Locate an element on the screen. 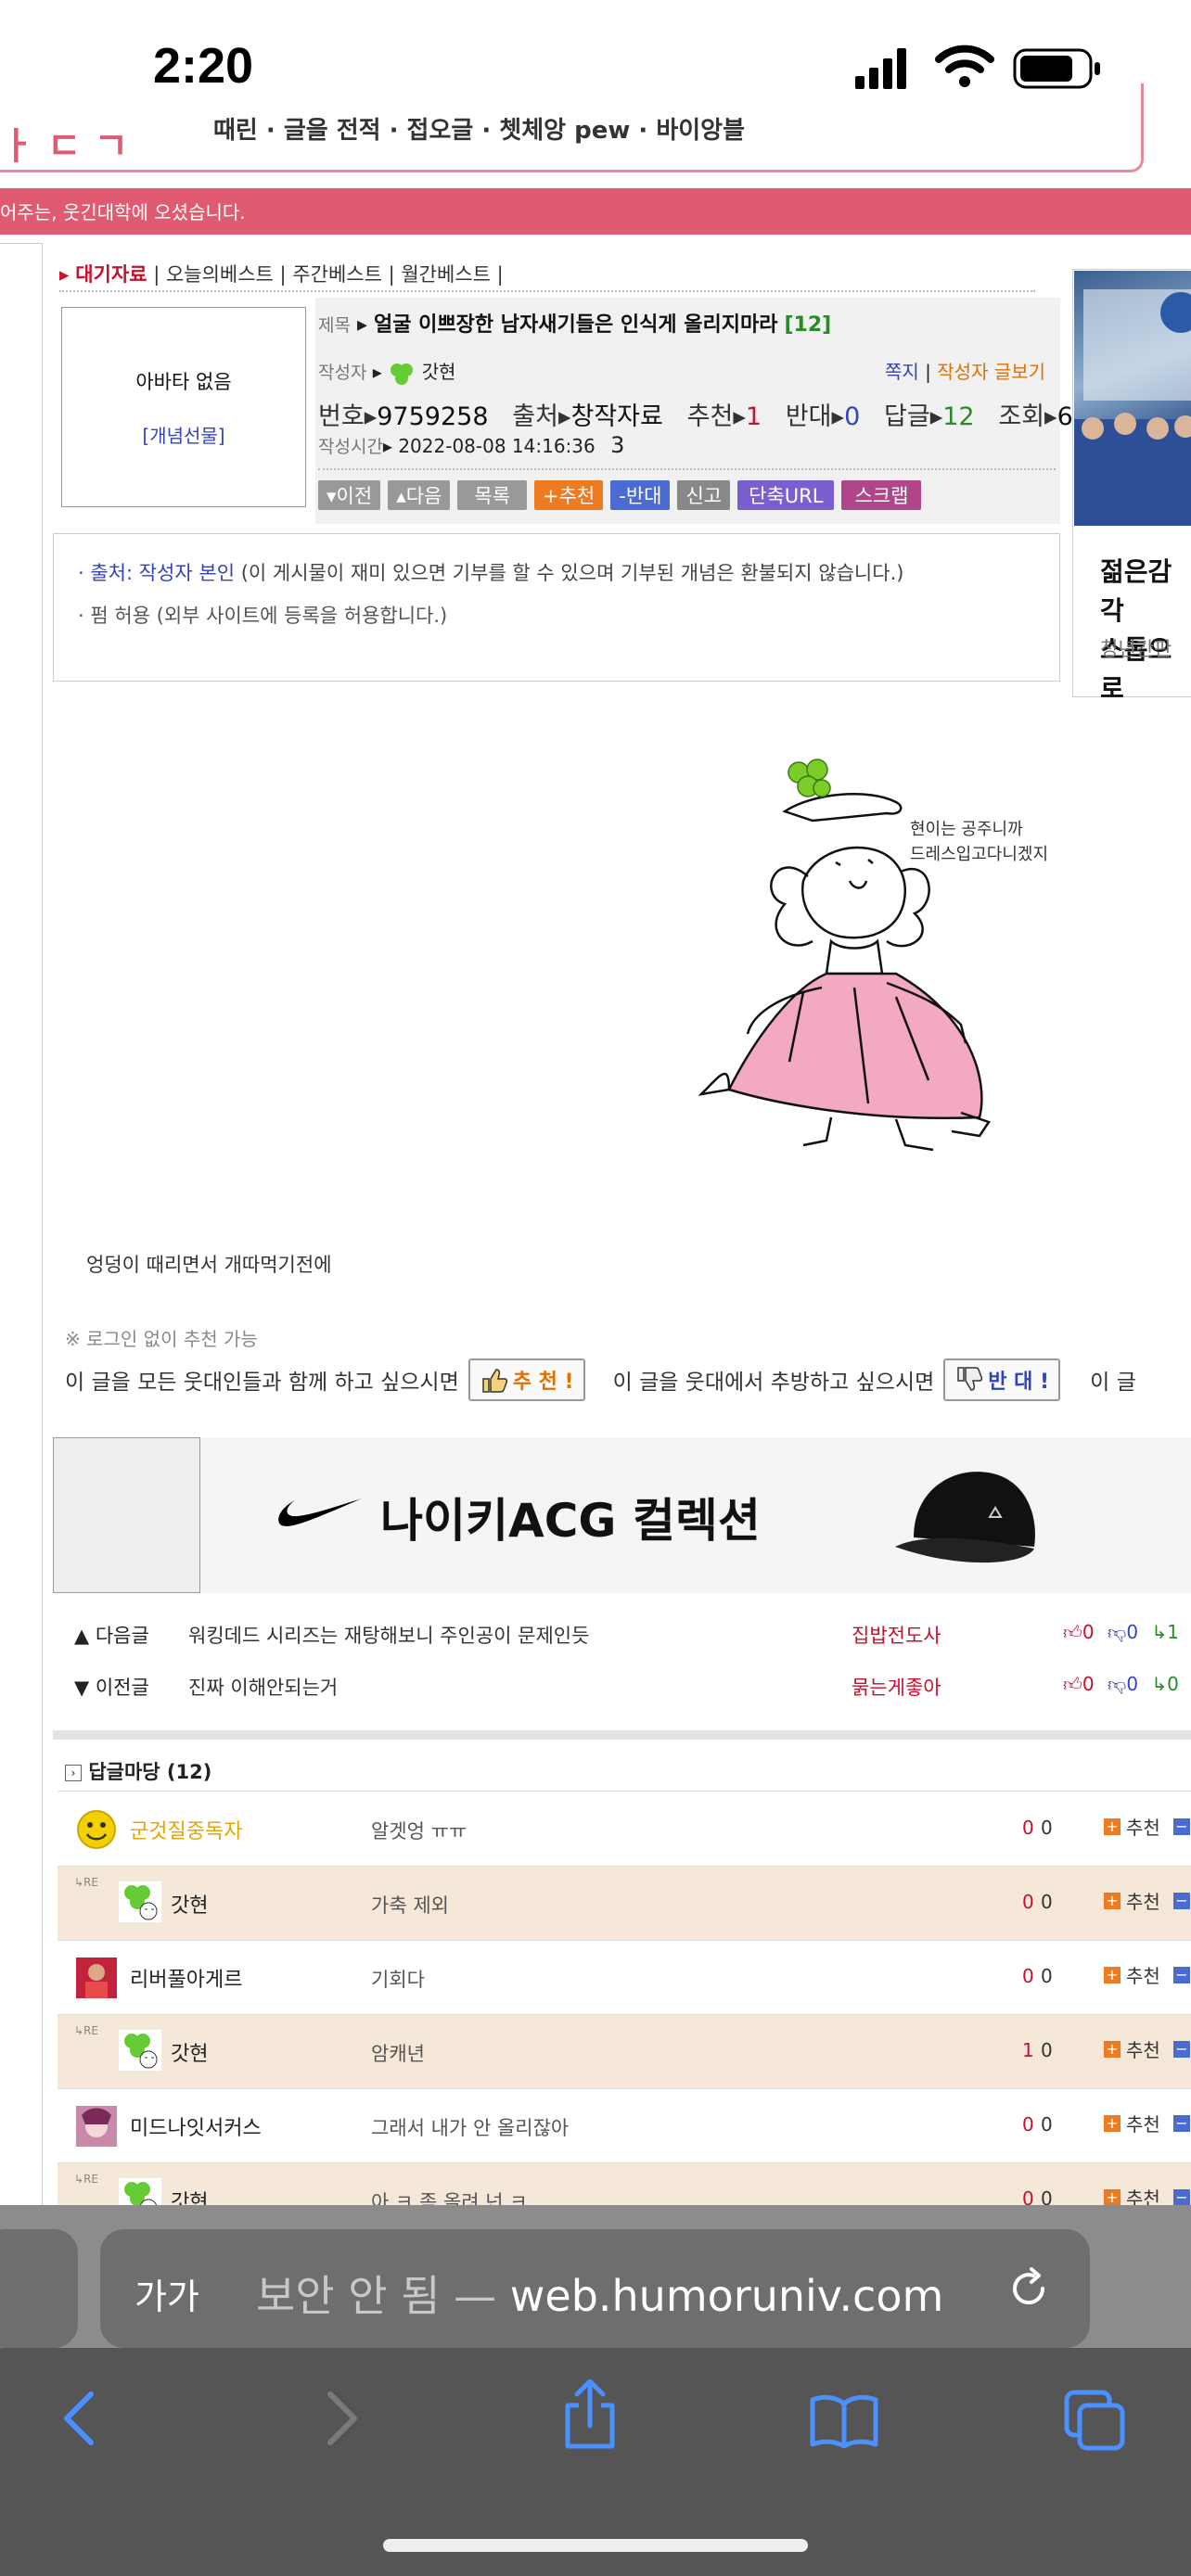 Image resolution: width=1191 pixels, height=2576 pixels. arrow-right-icon: ▸ is located at coordinates (64, 274).